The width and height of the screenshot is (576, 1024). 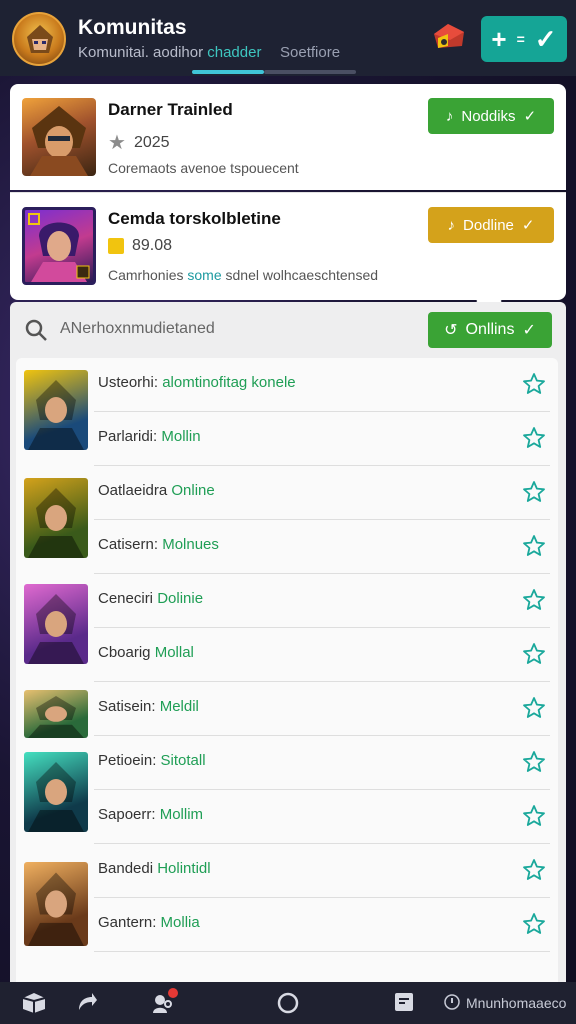 I want to click on member-entry: Satisein: Meldil, so click(x=148, y=706).